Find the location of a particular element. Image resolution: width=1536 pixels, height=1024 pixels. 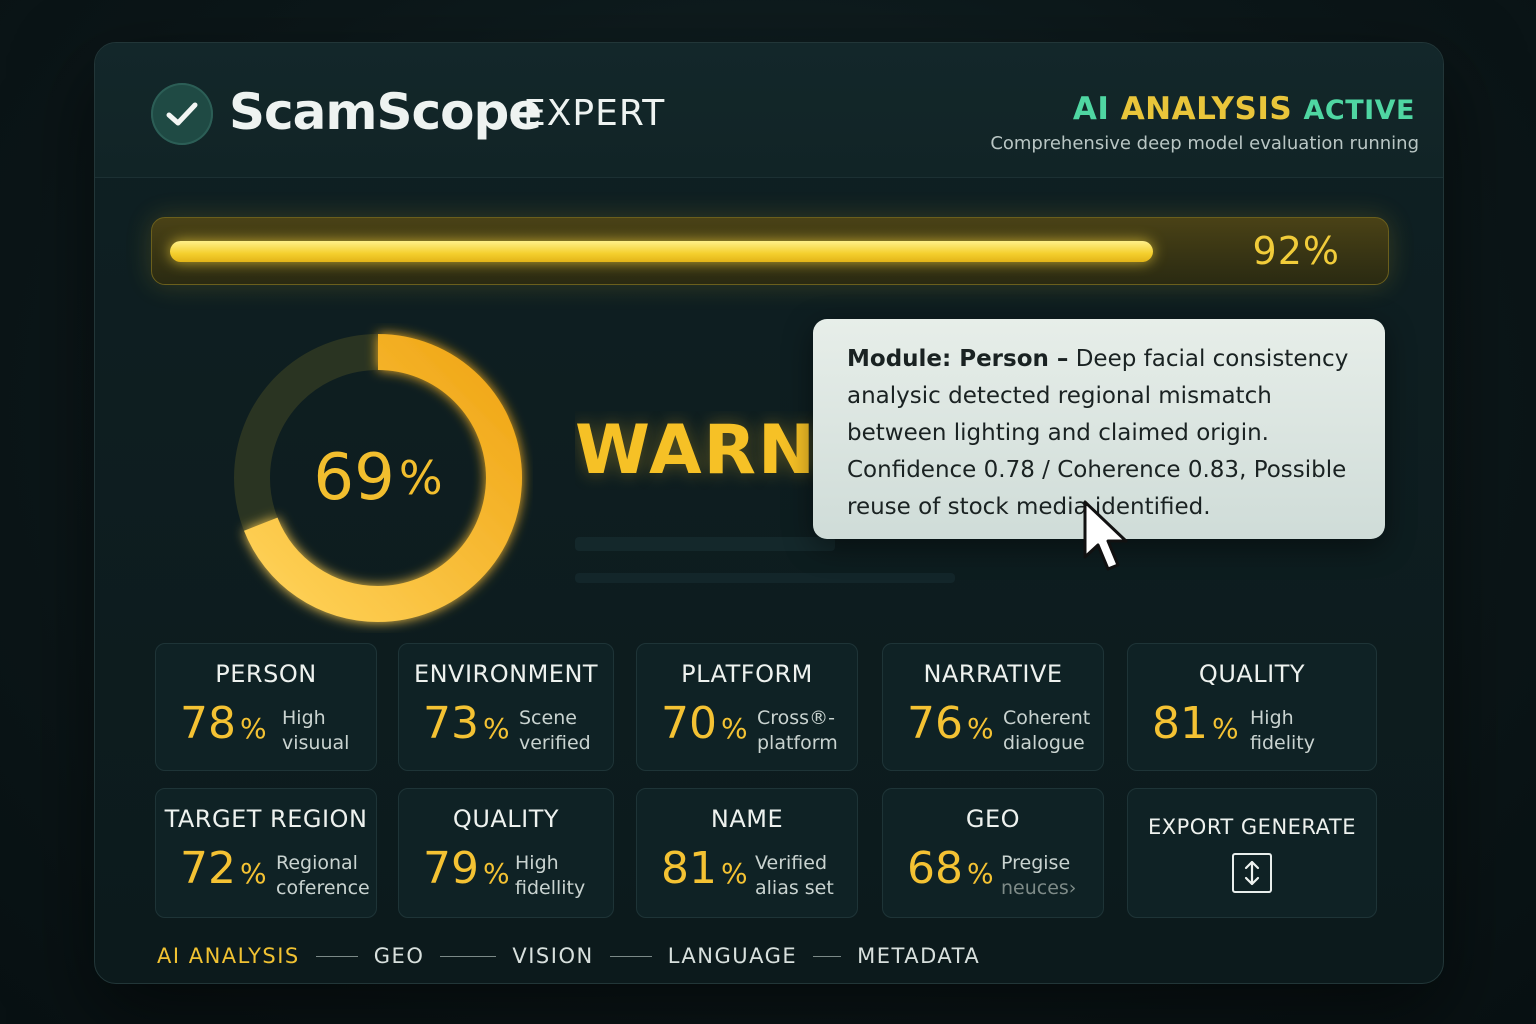

card-description: Cross®- platform is located at coordinates (797, 730).